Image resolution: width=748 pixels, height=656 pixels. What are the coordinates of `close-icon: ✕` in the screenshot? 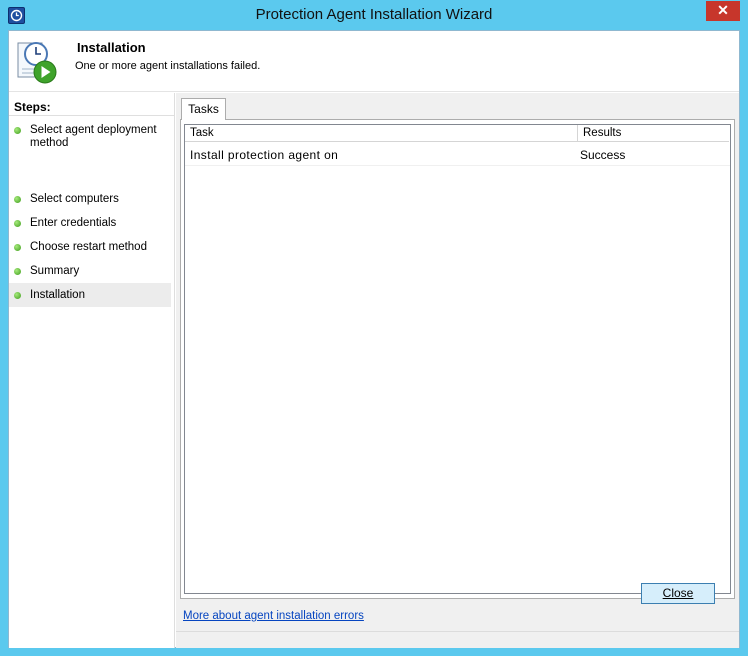 It's located at (723, 10).